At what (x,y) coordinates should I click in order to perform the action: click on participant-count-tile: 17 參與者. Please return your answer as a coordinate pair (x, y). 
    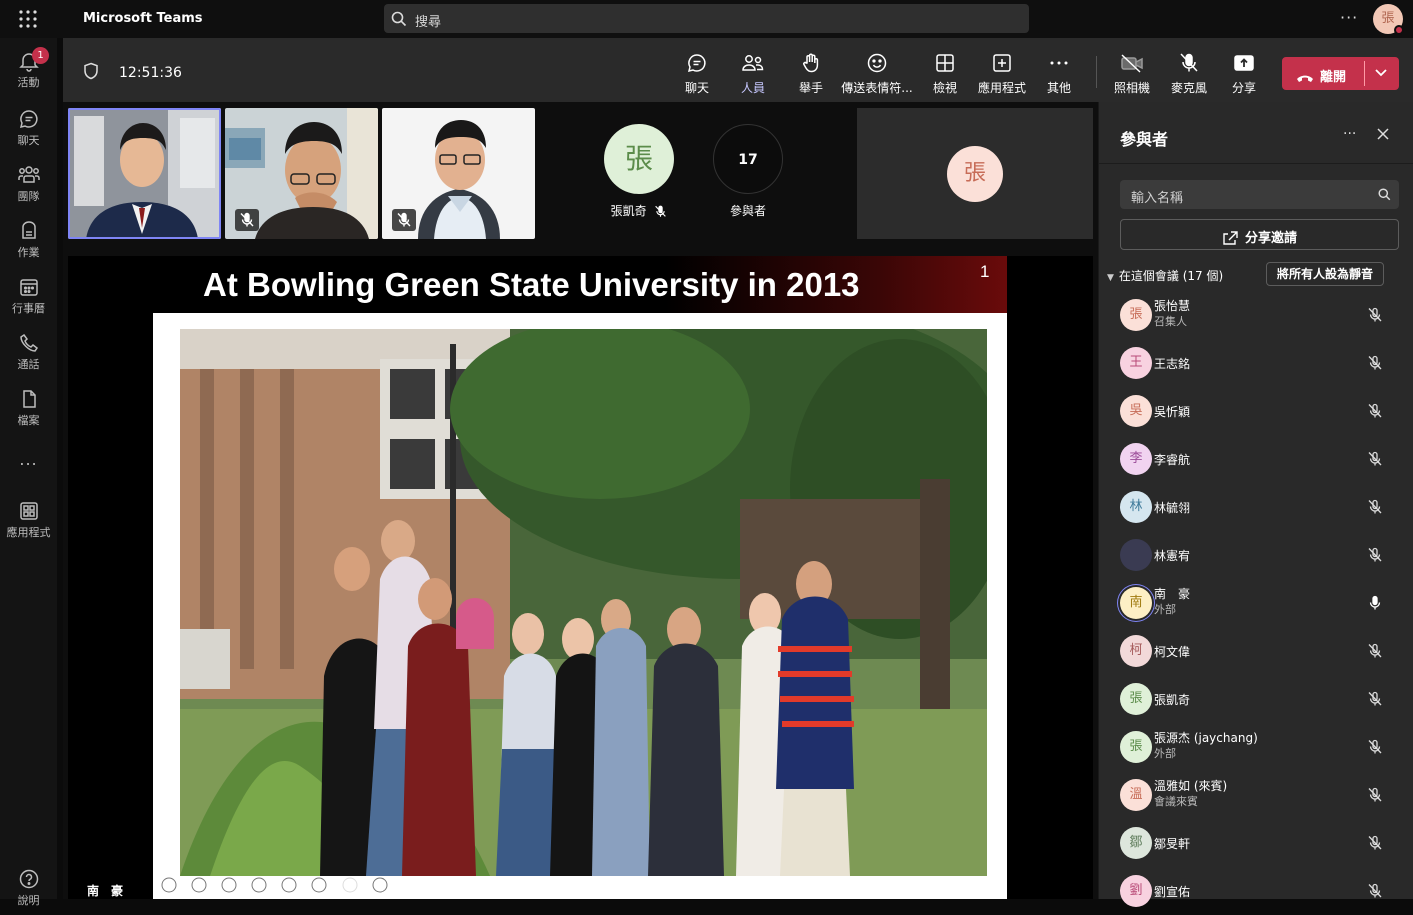
    Looking at the image, I should click on (748, 171).